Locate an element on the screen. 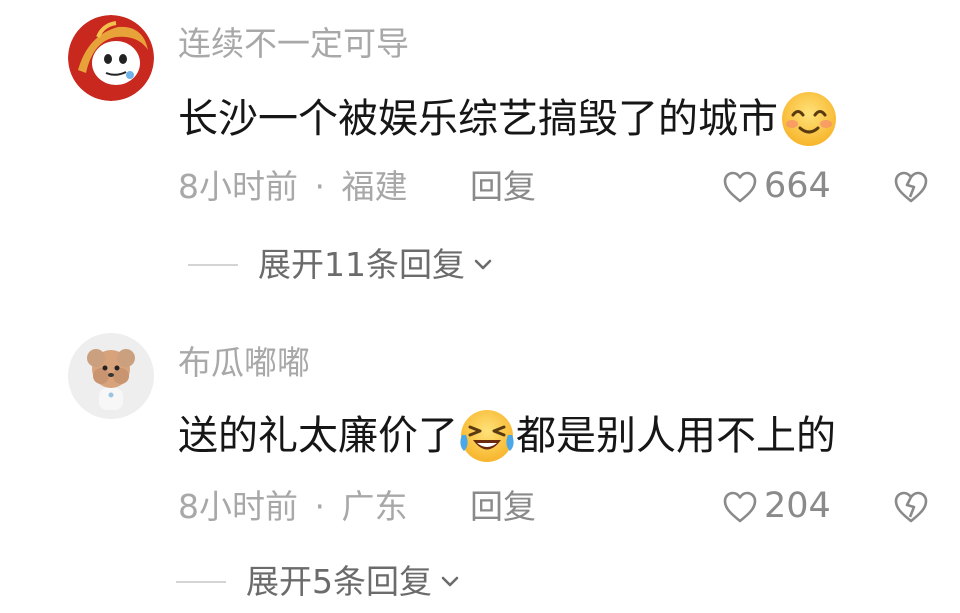  comment-text: 送的礼太廉价了 都是别人用不上的 is located at coordinates (507, 436).